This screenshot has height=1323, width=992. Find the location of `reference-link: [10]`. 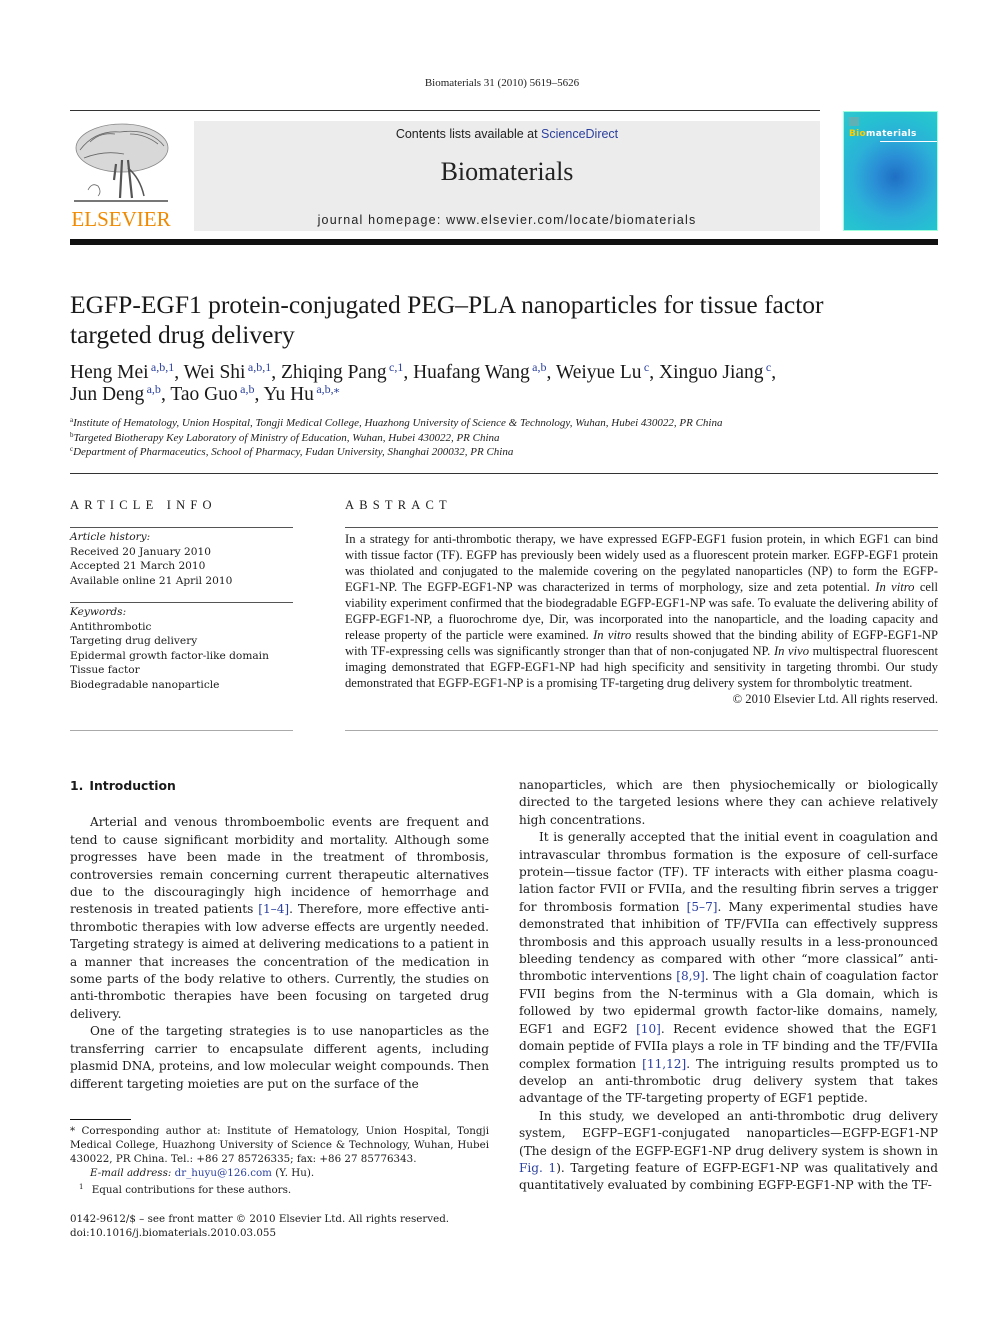

reference-link: [10] is located at coordinates (648, 1029).